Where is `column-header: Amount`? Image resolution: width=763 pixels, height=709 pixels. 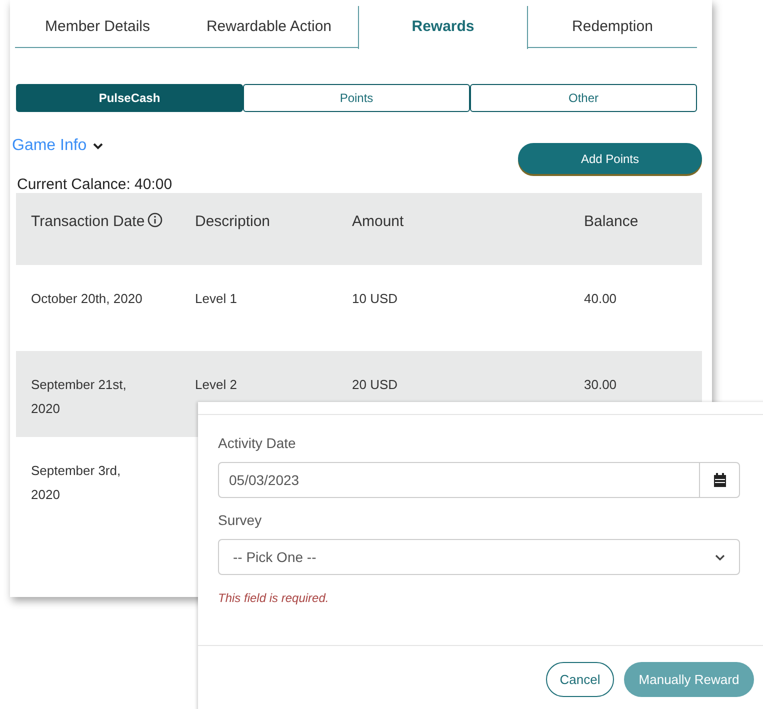 column-header: Amount is located at coordinates (378, 222).